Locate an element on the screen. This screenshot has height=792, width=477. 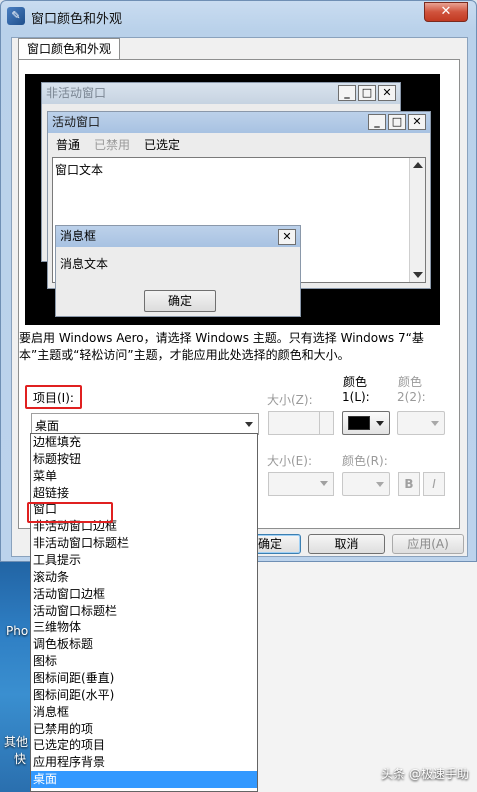
desktop-icon-label-shortcut: 快 is located at coordinates (20, 758).